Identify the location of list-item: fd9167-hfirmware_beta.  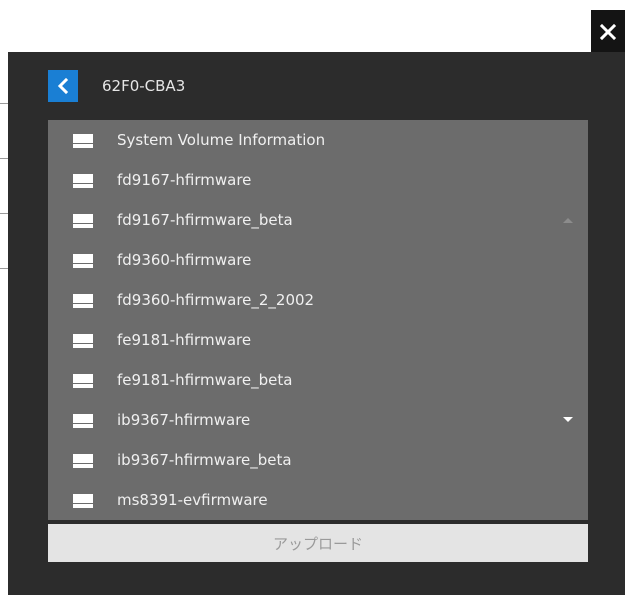
(318, 220).